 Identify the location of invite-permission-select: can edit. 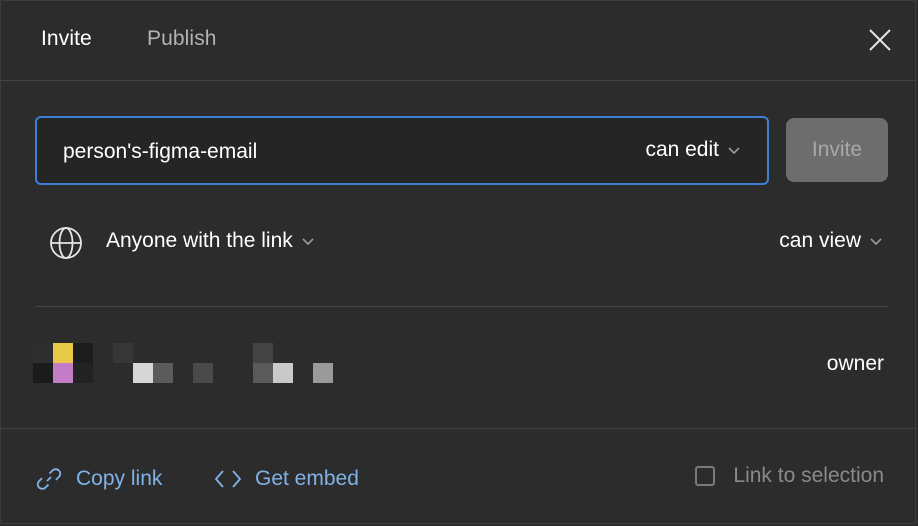
(693, 150).